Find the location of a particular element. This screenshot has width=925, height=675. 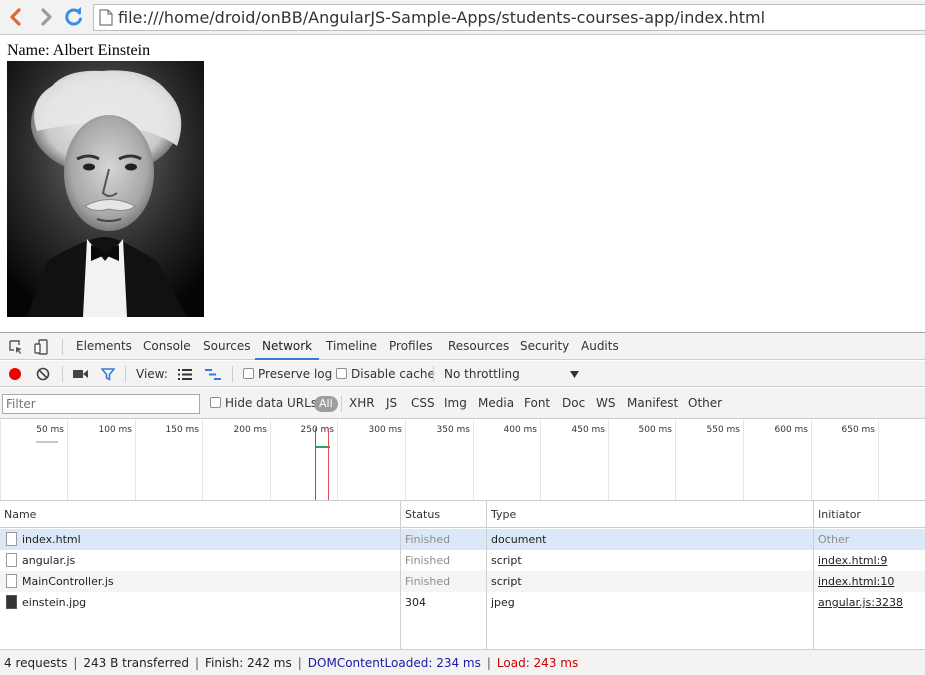

hide-data-urls-label: Hide data URLs is located at coordinates (271, 403).